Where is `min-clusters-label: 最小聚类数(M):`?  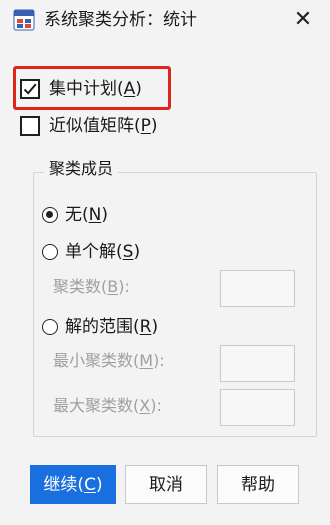
min-clusters-label: 最小聚类数(M): is located at coordinates (109, 360).